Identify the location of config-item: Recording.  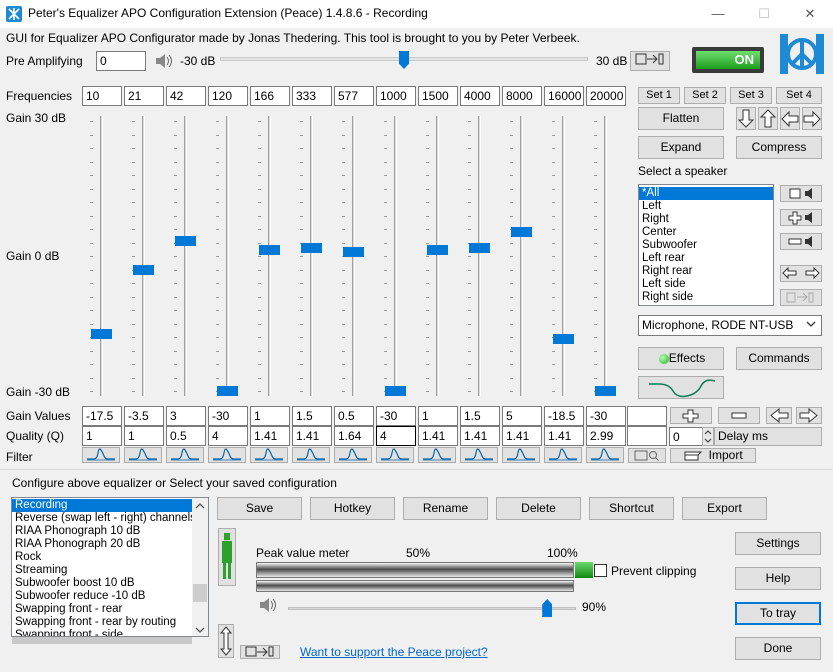
(102, 505).